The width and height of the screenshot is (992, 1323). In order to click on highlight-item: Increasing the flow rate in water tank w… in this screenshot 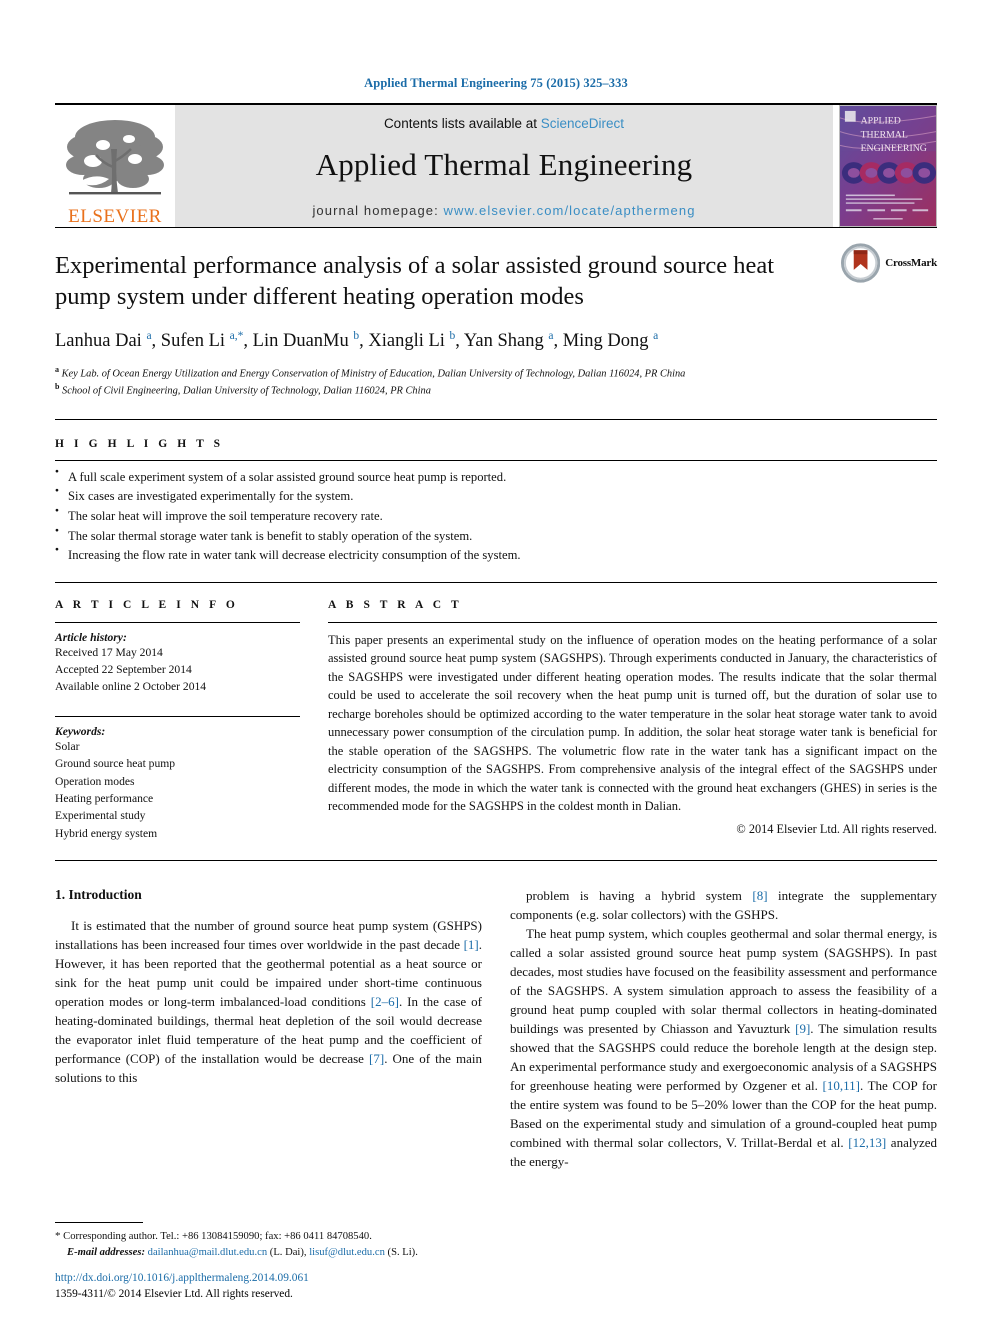, I will do `click(496, 555)`.